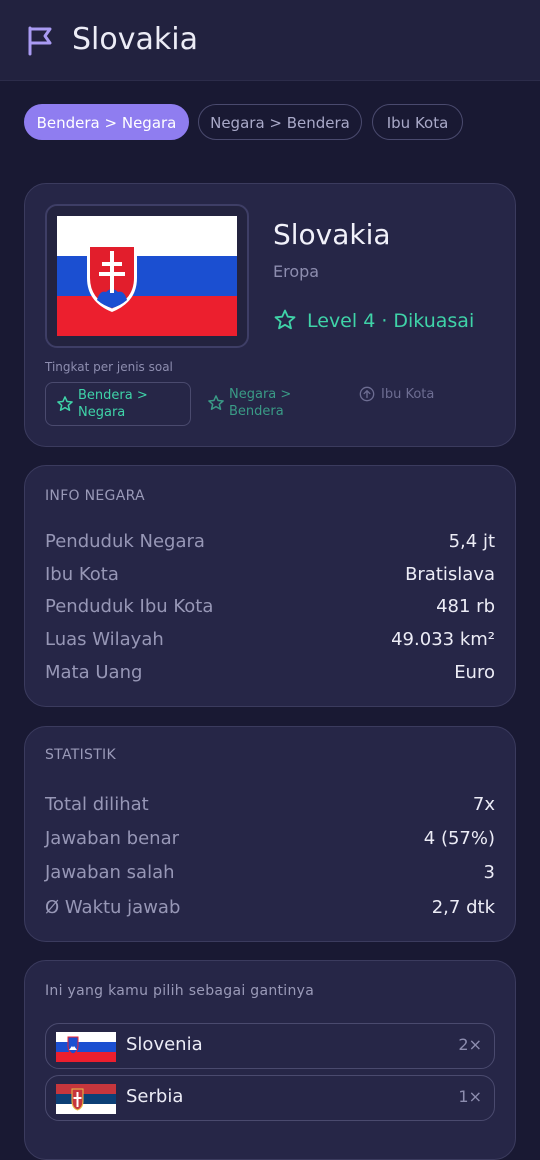  Describe the element at coordinates (489, 872) in the screenshot. I see `stats-value: 3` at that location.